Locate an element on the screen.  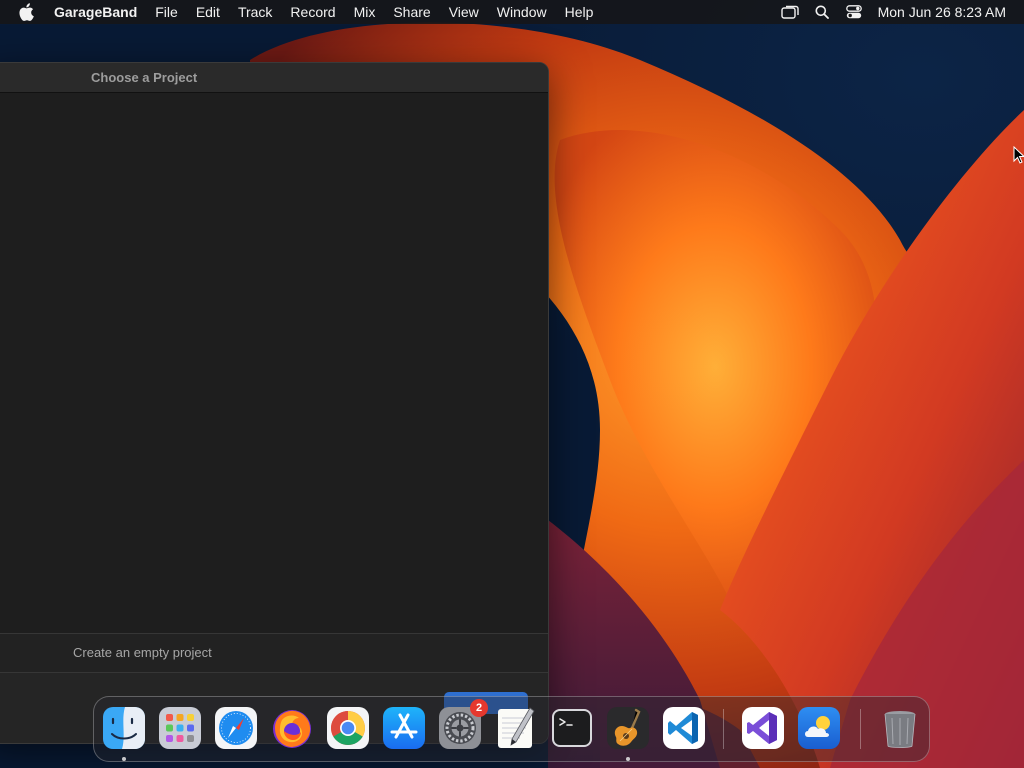
chrome-icon is located at coordinates (348, 728).